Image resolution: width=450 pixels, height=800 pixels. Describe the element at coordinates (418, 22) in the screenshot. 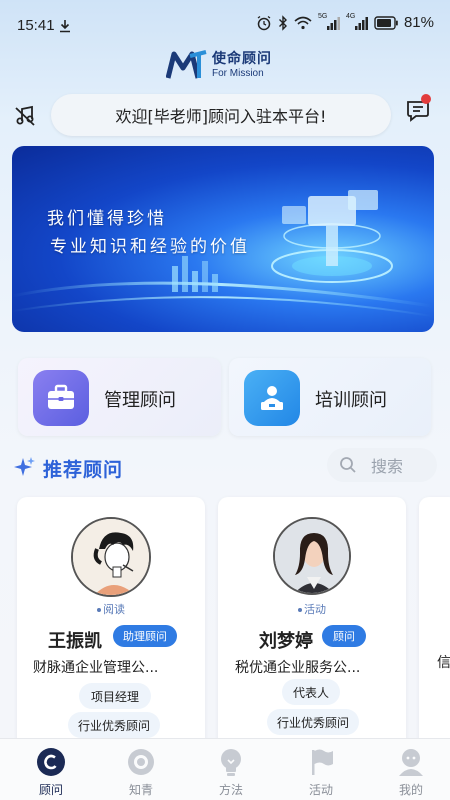

I see `battery-percent: 81%` at that location.